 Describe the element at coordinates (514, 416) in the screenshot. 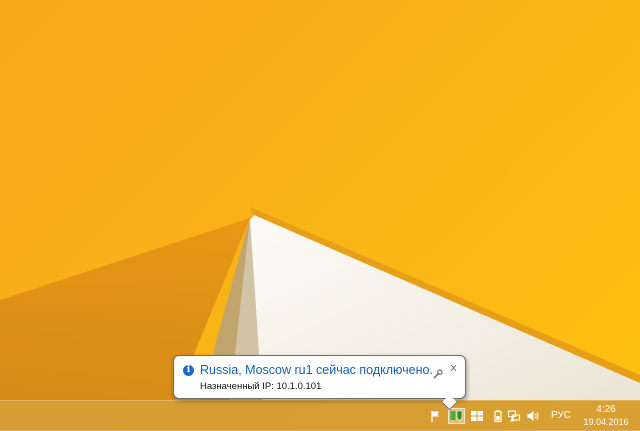

I see `network-icon` at that location.